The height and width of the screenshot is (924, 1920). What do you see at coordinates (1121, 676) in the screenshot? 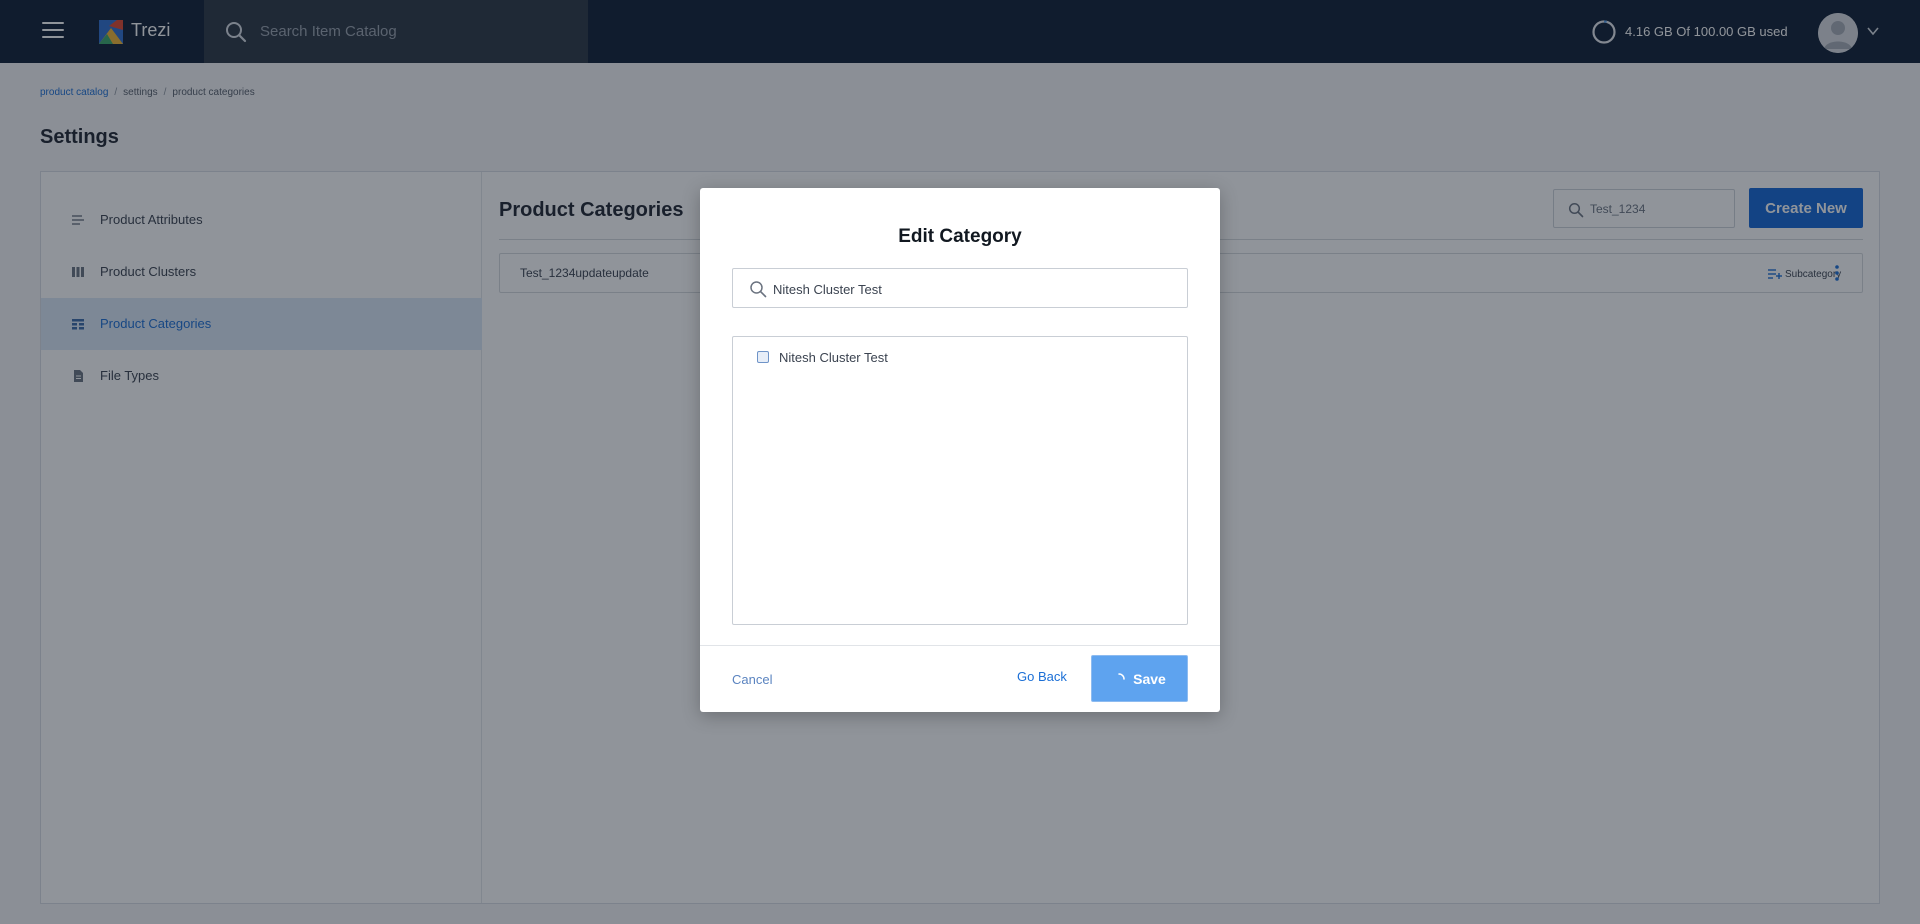
I see `loading-spinner-icon` at bounding box center [1121, 676].